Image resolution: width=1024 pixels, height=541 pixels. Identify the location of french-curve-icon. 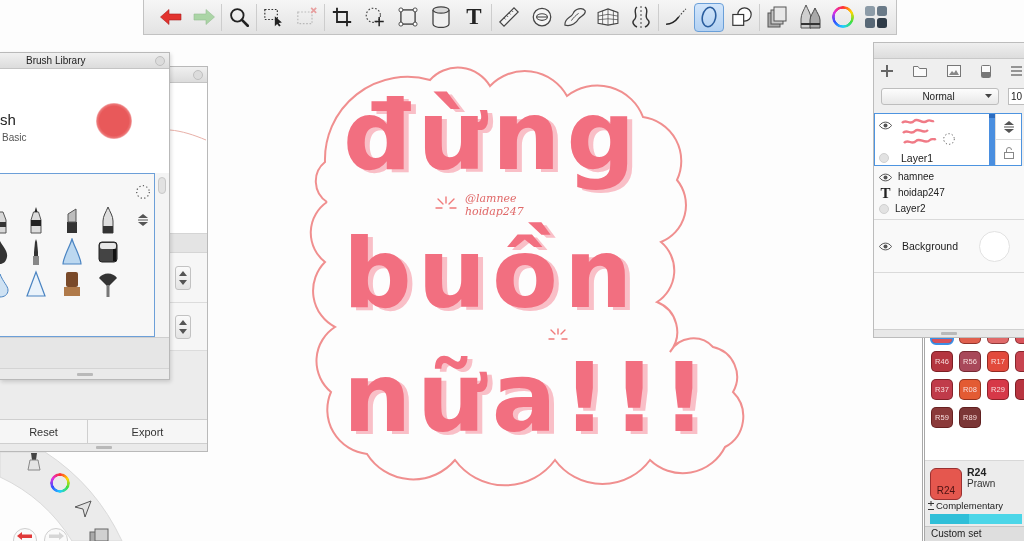
(575, 17).